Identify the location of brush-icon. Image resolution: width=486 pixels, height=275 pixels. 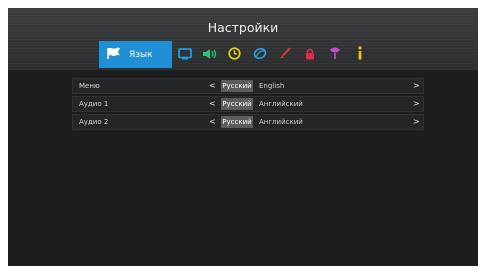
(284, 54).